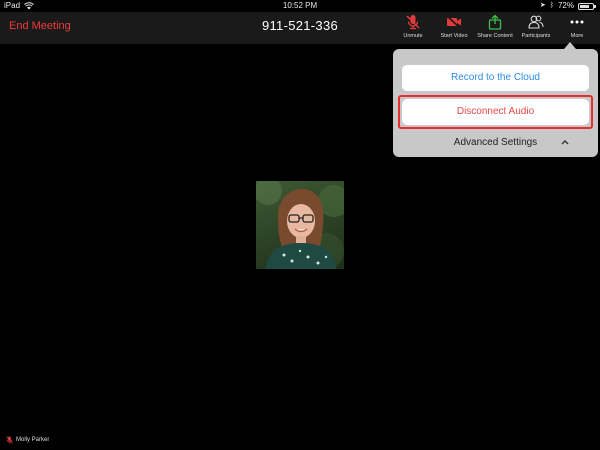  I want to click on start-video-button: Start Video, so click(454, 28).